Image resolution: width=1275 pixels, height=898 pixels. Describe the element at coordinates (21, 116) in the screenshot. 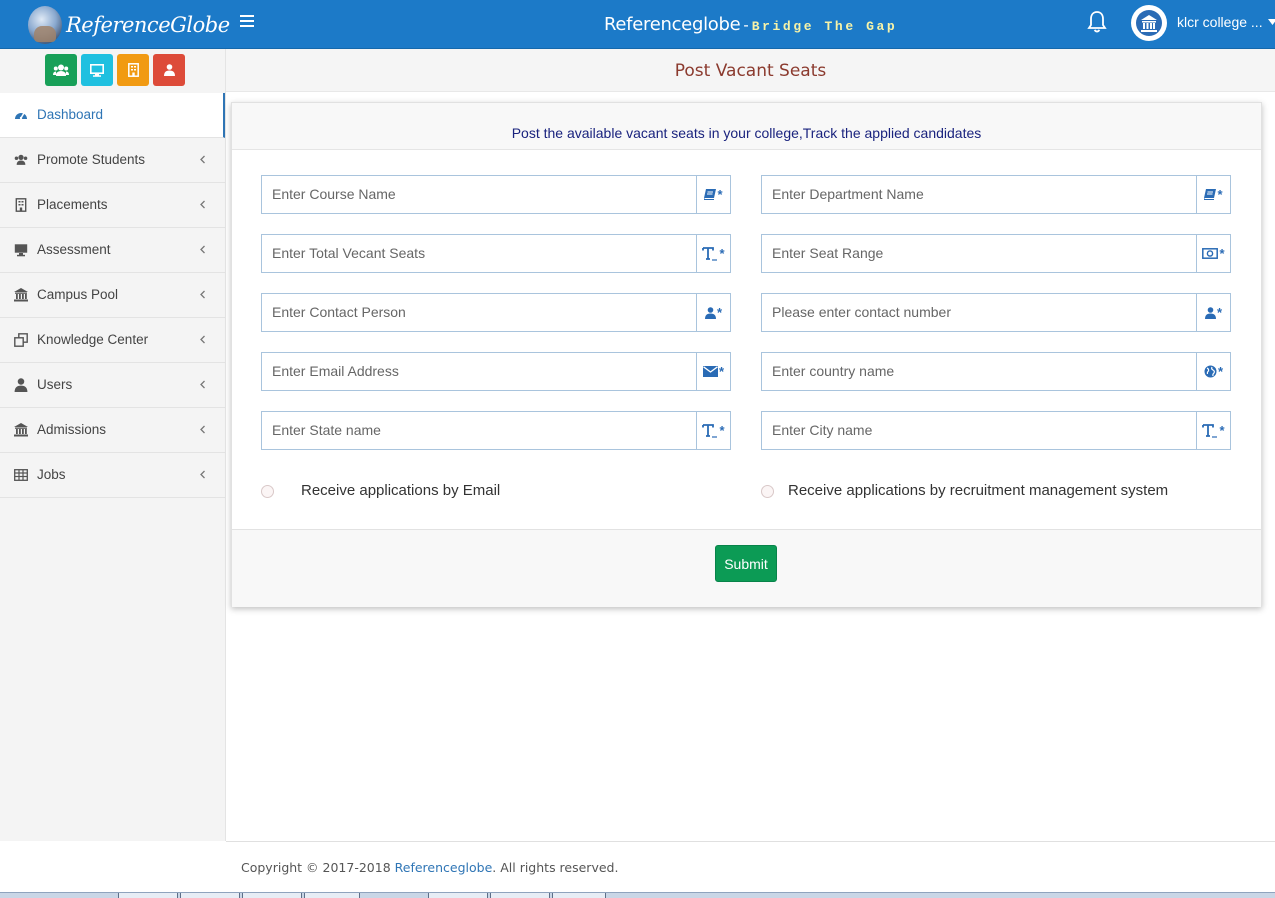

I see `dashboard-icon` at that location.